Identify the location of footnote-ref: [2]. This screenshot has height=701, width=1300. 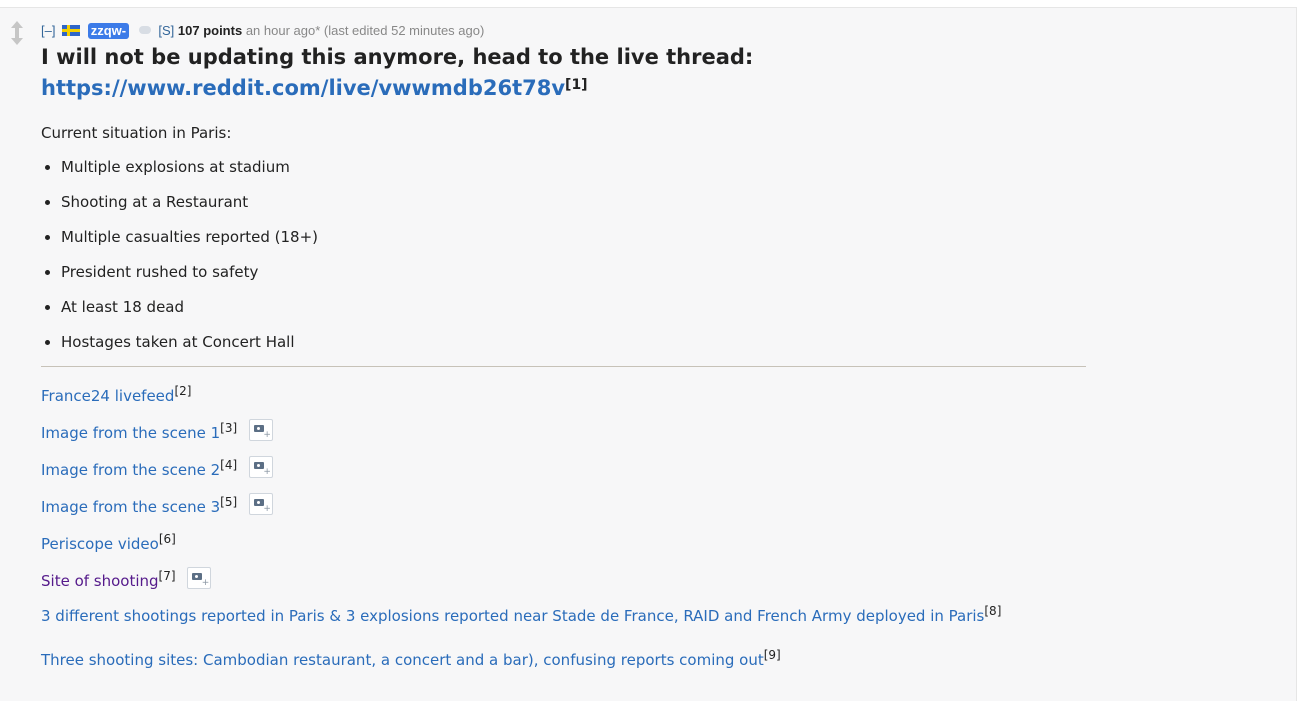
(183, 391).